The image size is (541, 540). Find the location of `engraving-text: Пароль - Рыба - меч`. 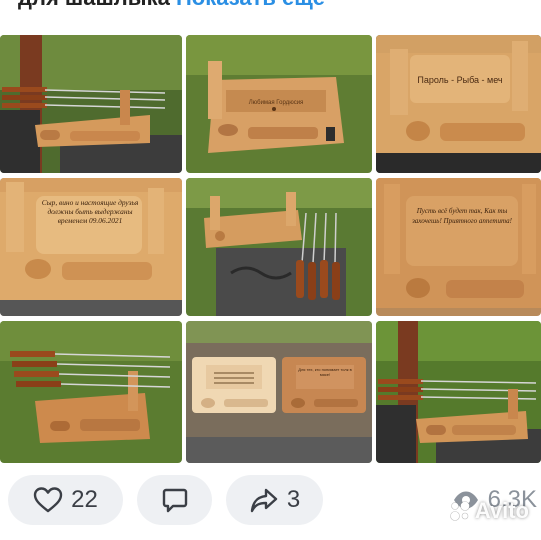

engraving-text: Пароль - Рыба - меч is located at coordinates (460, 80).